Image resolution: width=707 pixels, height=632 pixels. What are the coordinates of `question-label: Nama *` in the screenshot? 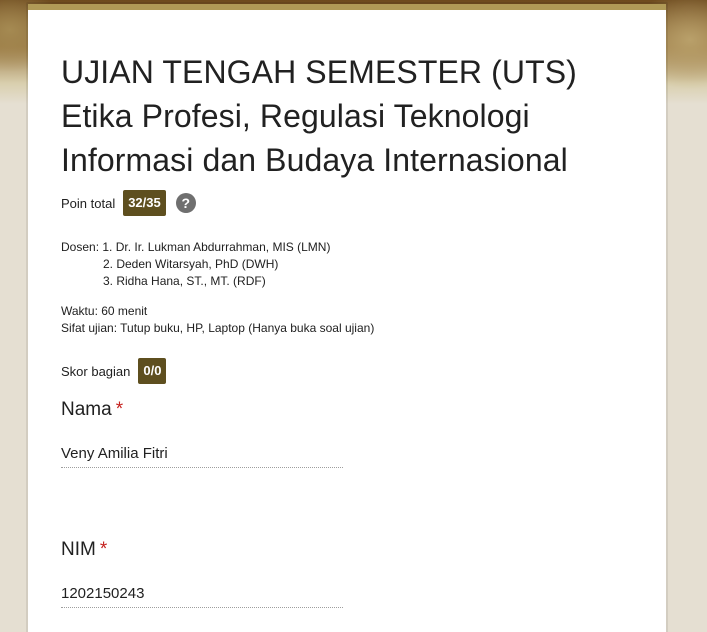 It's located at (202, 410).